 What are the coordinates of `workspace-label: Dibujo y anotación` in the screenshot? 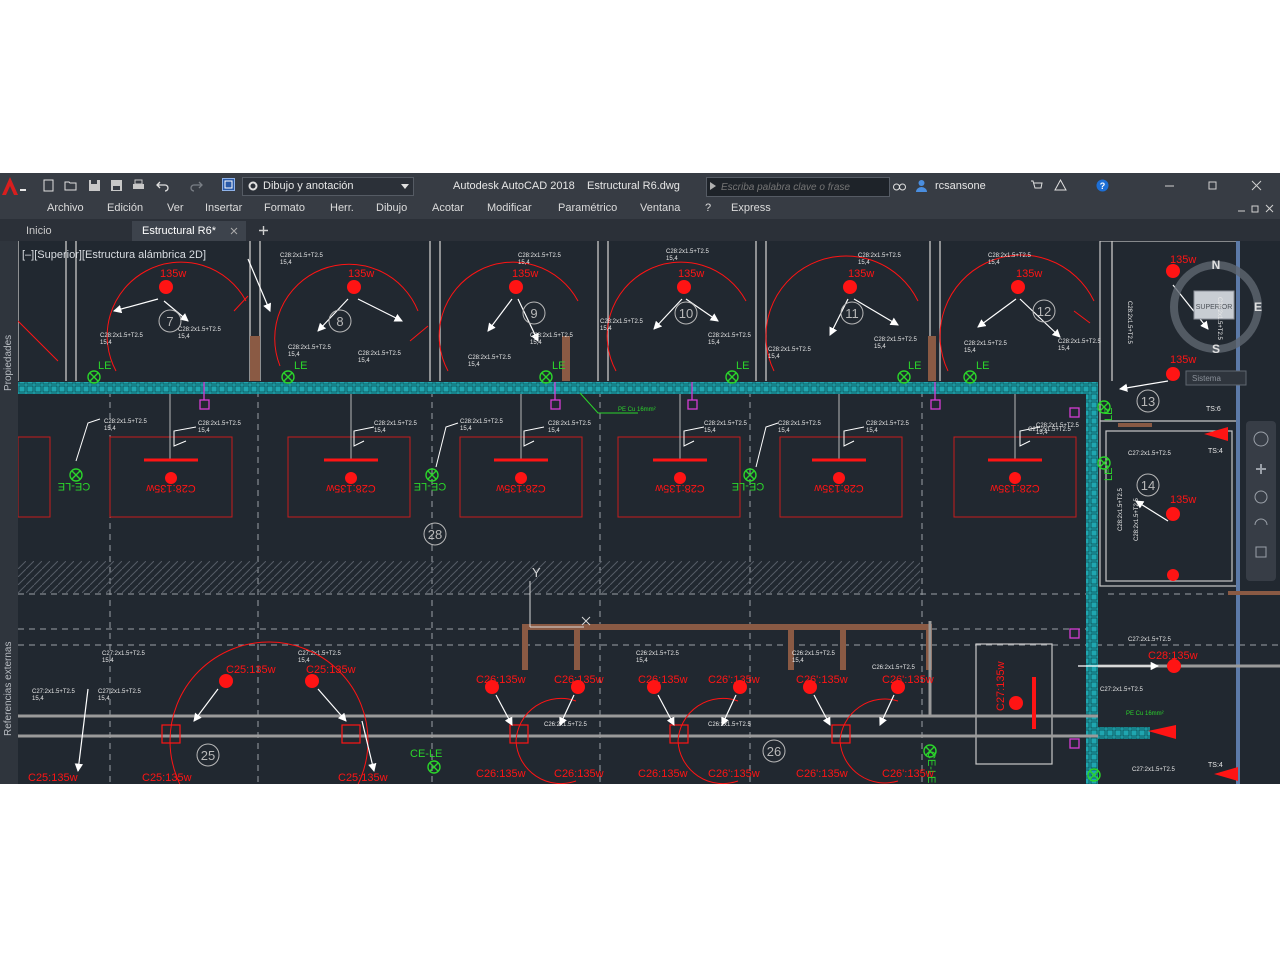 It's located at (308, 186).